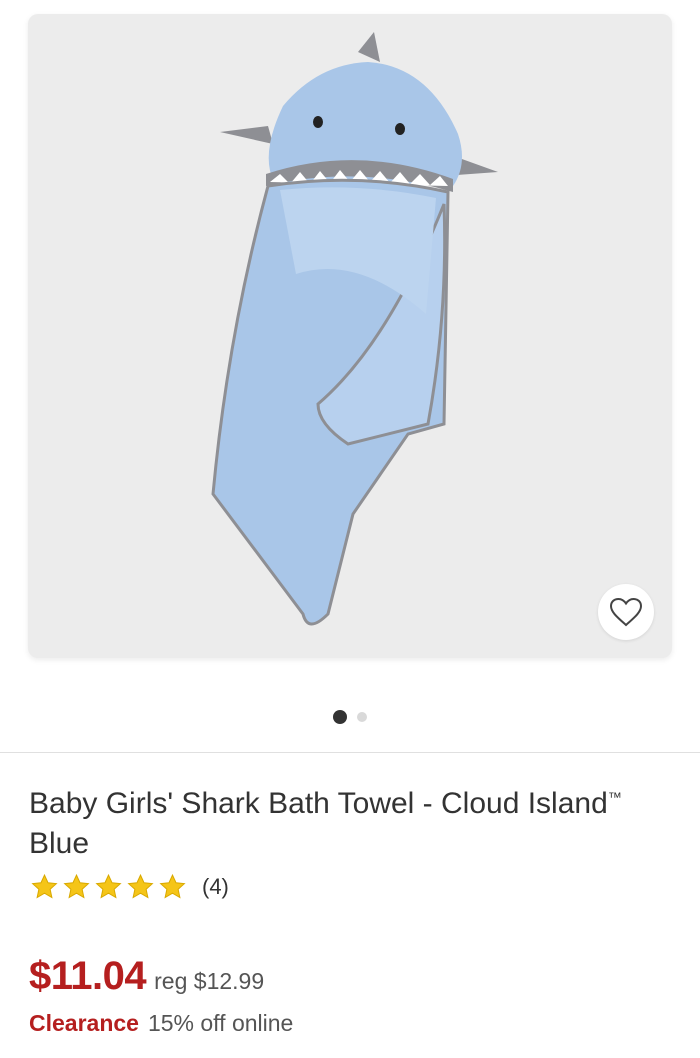  What do you see at coordinates (88, 976) in the screenshot?
I see `current-price: $11.04` at bounding box center [88, 976].